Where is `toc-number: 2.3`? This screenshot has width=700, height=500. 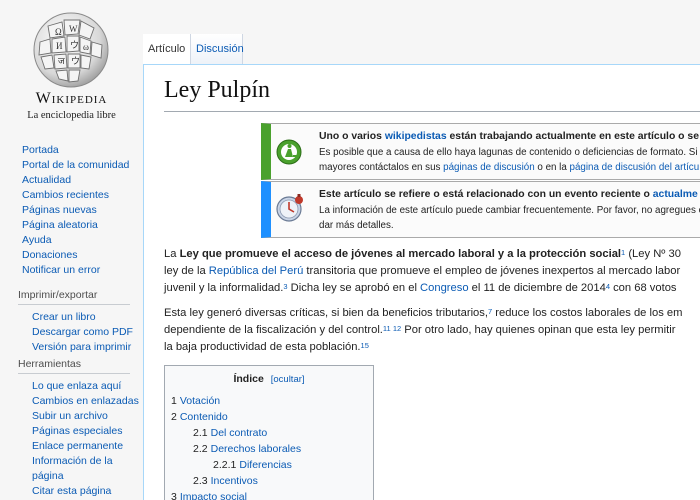
toc-number: 2.3 is located at coordinates (200, 481).